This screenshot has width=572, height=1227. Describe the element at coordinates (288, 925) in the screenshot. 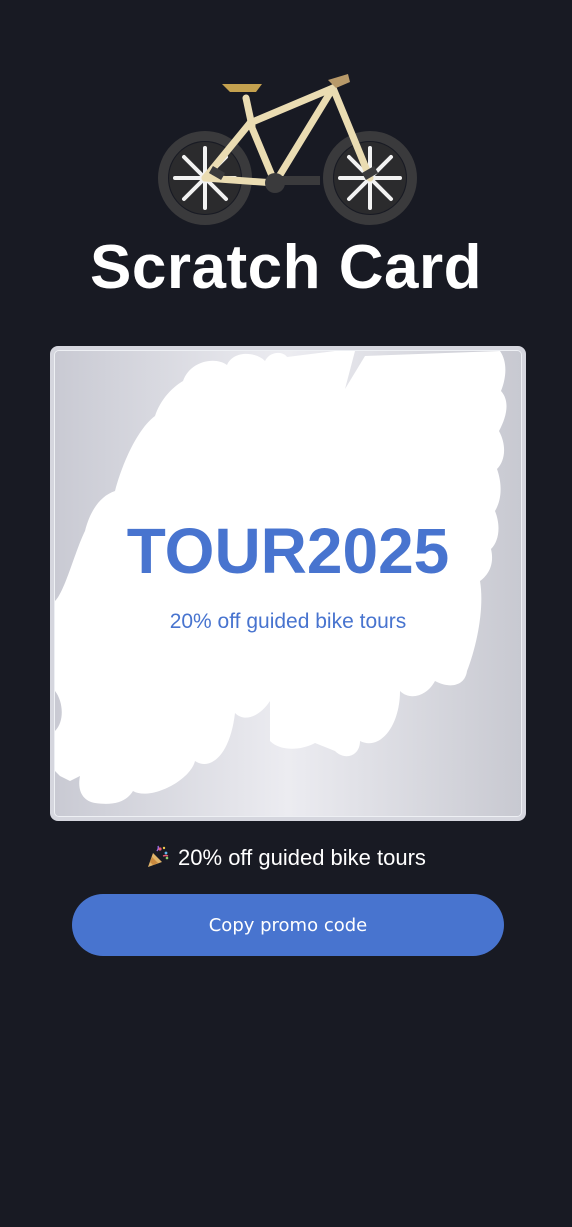

I see `copy-promo-code-button: Copy promo code` at that location.